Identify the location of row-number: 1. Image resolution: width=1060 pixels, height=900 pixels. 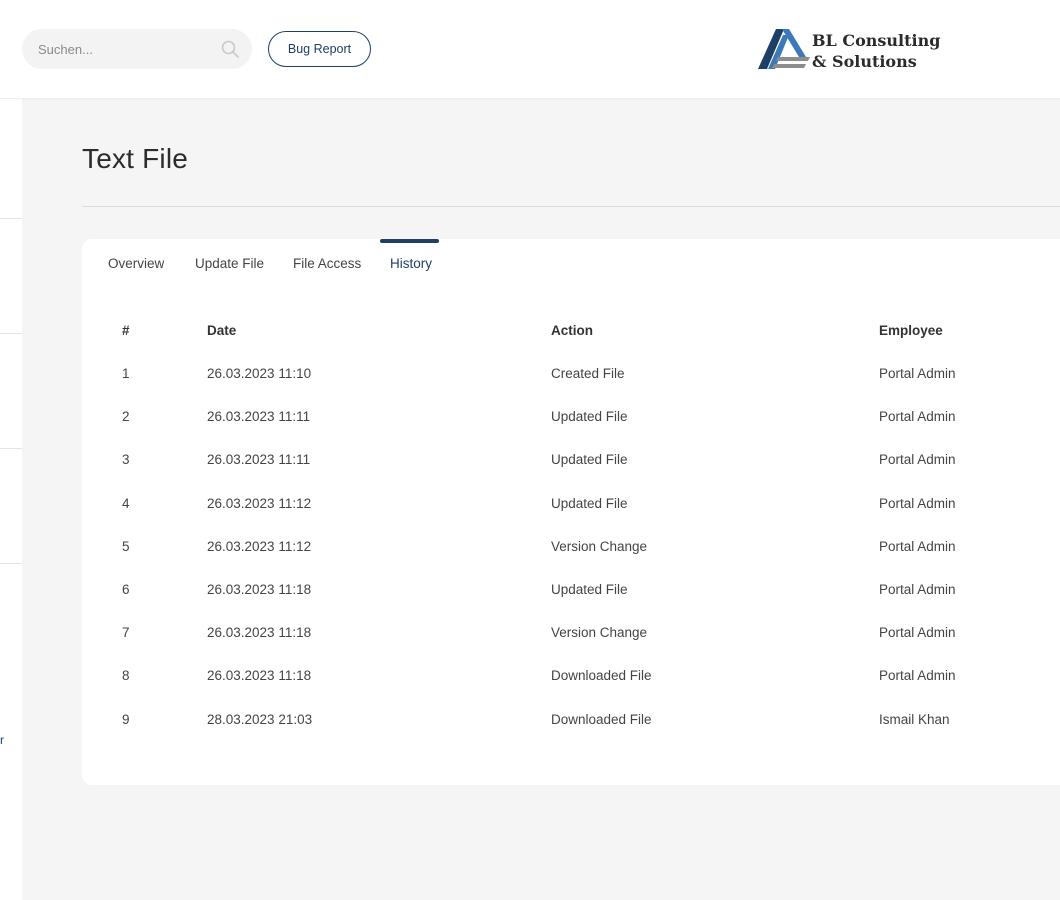
(126, 374).